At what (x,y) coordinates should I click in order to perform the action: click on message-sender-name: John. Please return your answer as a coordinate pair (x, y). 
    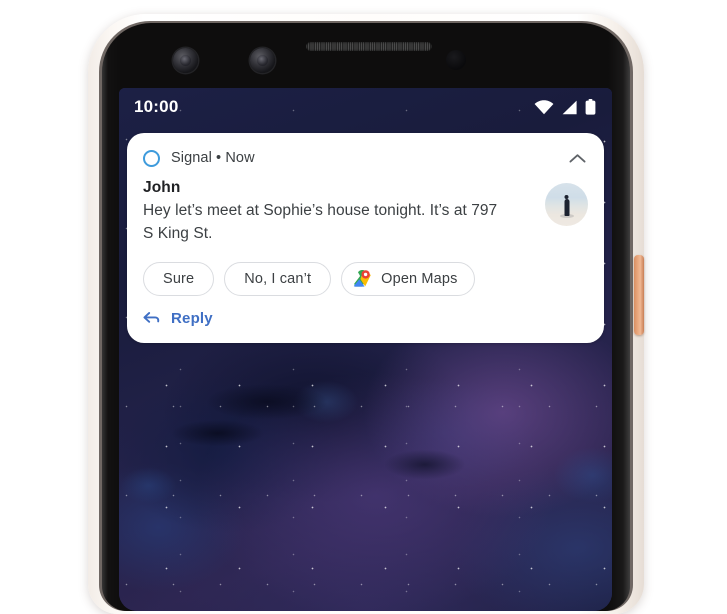
    Looking at the image, I should click on (162, 187).